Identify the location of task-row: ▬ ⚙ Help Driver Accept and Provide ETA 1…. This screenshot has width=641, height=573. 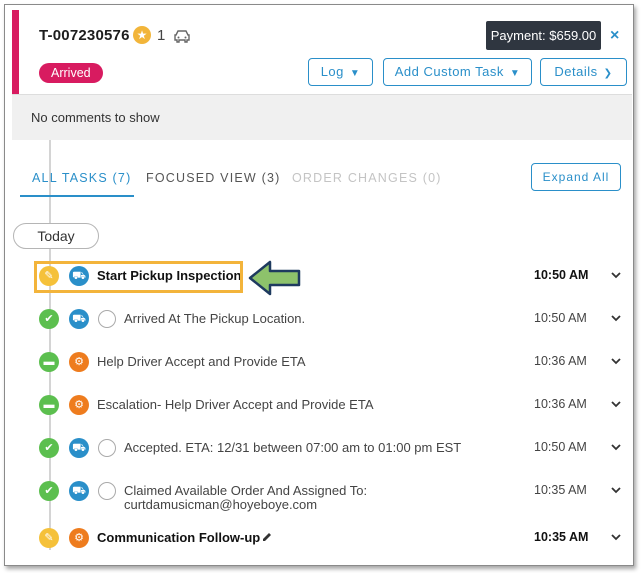
(319, 363).